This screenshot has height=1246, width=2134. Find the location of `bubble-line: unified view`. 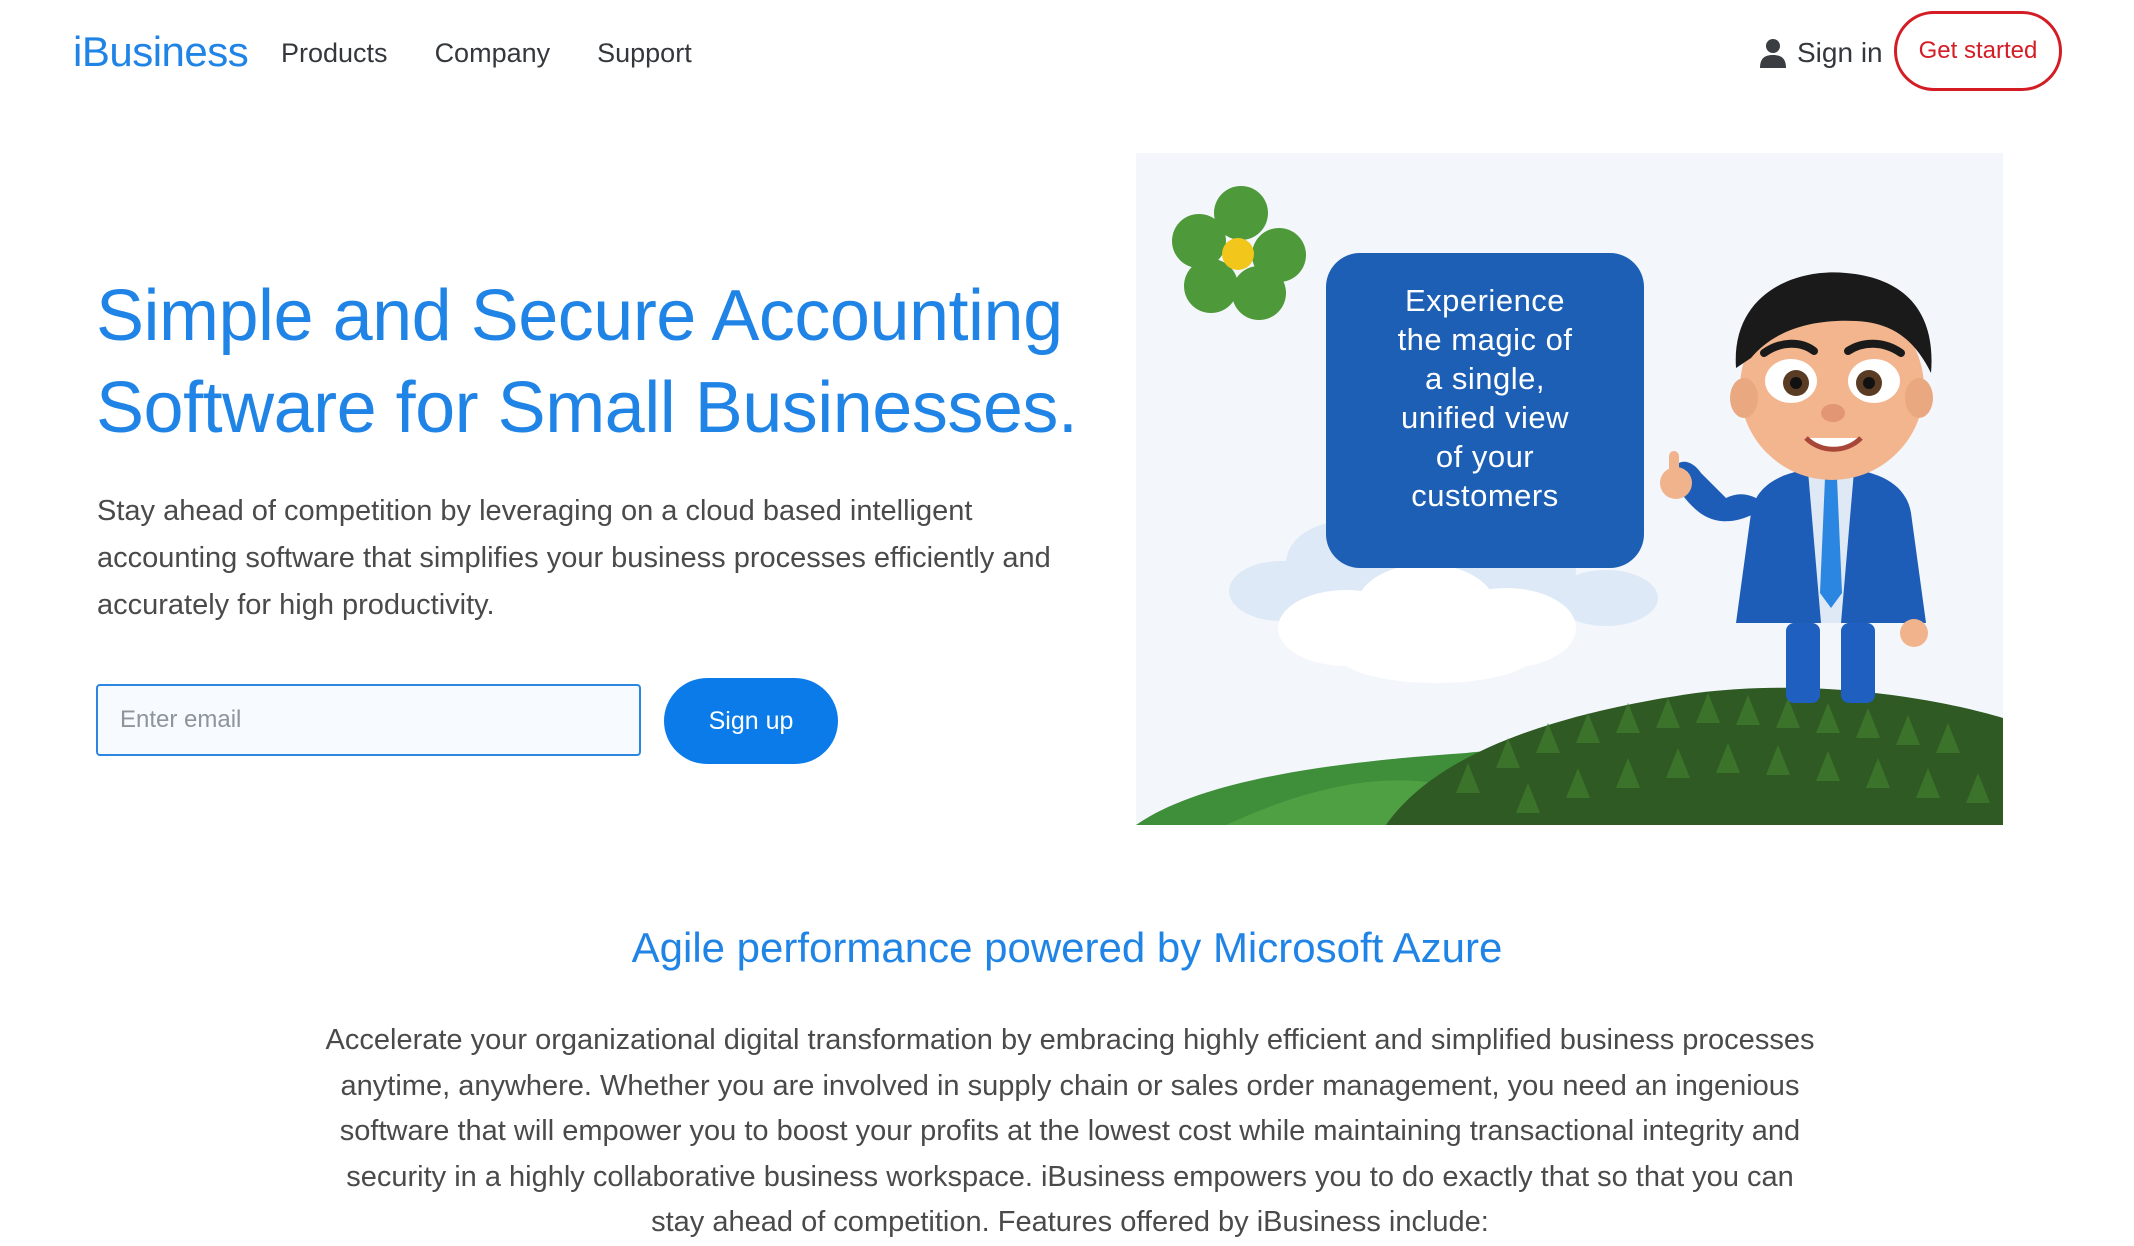

bubble-line: unified view is located at coordinates (1485, 417).